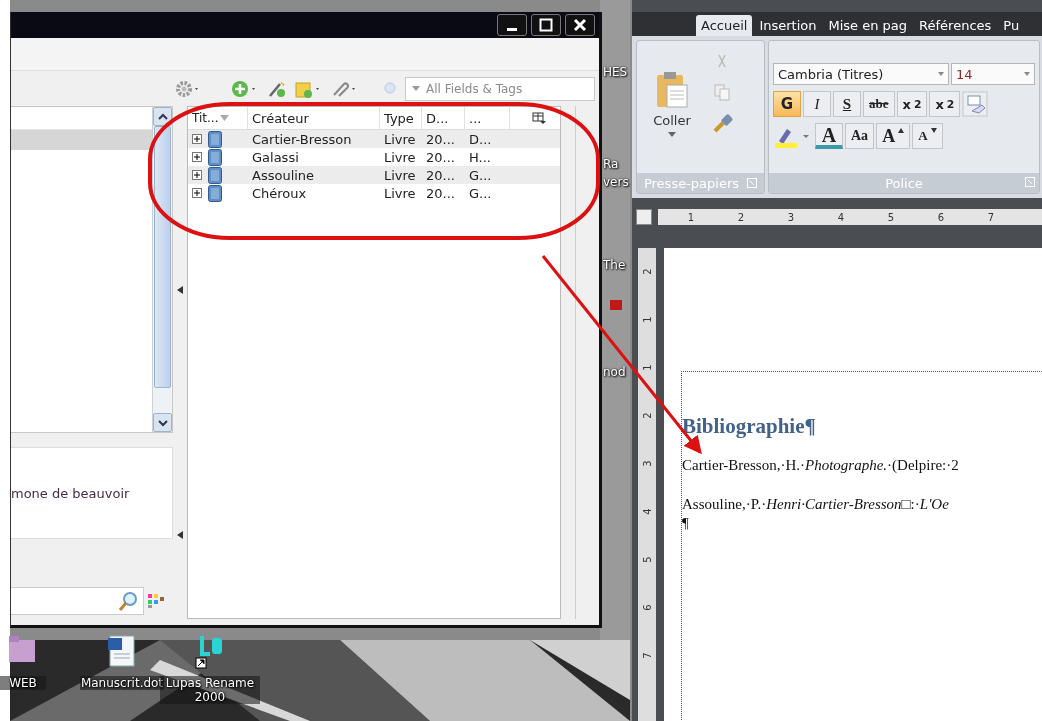  I want to click on maximize-icon, so click(546, 25).